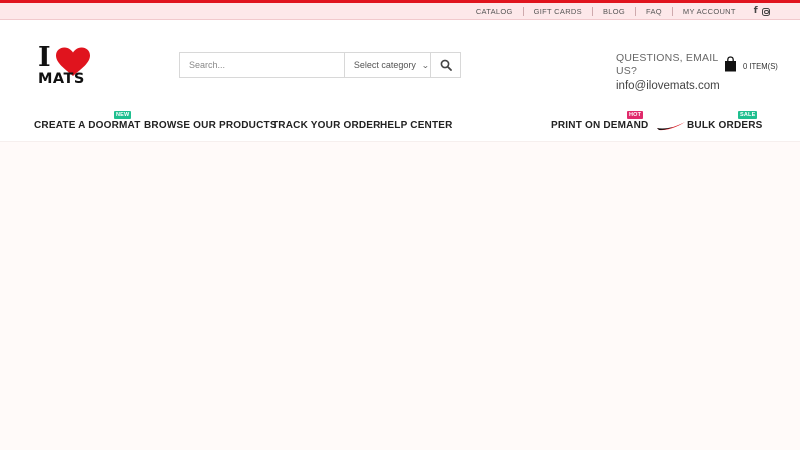 This screenshot has height=450, width=800. Describe the element at coordinates (635, 115) in the screenshot. I see `hot-badge: HOT` at that location.